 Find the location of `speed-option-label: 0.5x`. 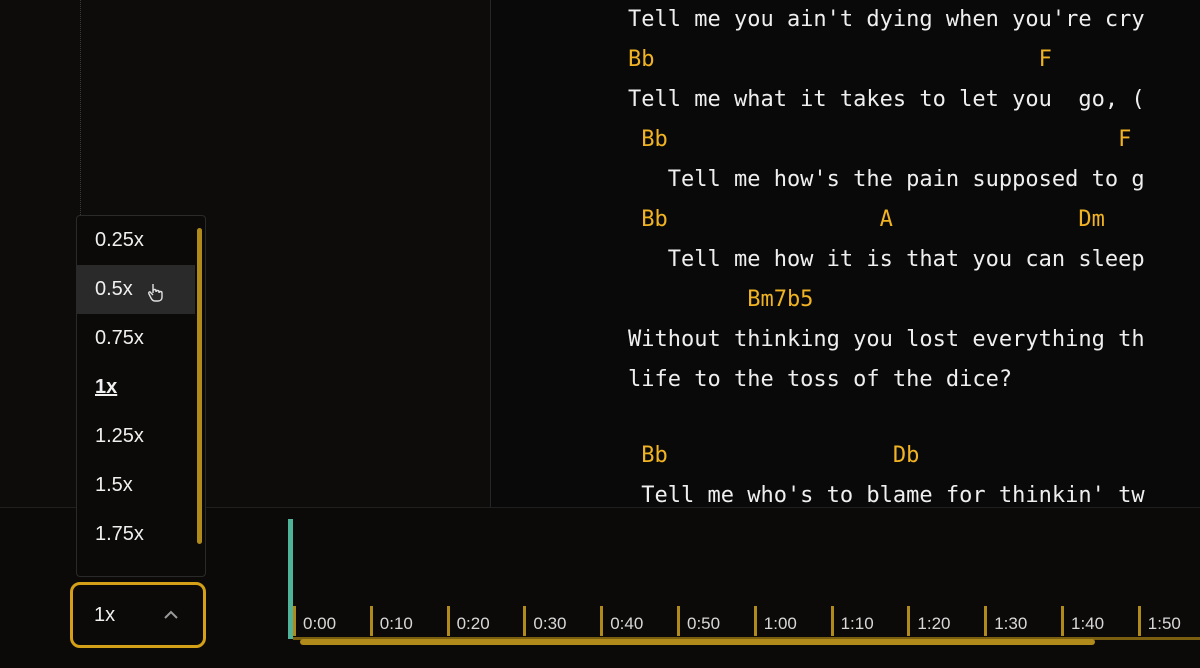

speed-option-label: 0.5x is located at coordinates (114, 289).